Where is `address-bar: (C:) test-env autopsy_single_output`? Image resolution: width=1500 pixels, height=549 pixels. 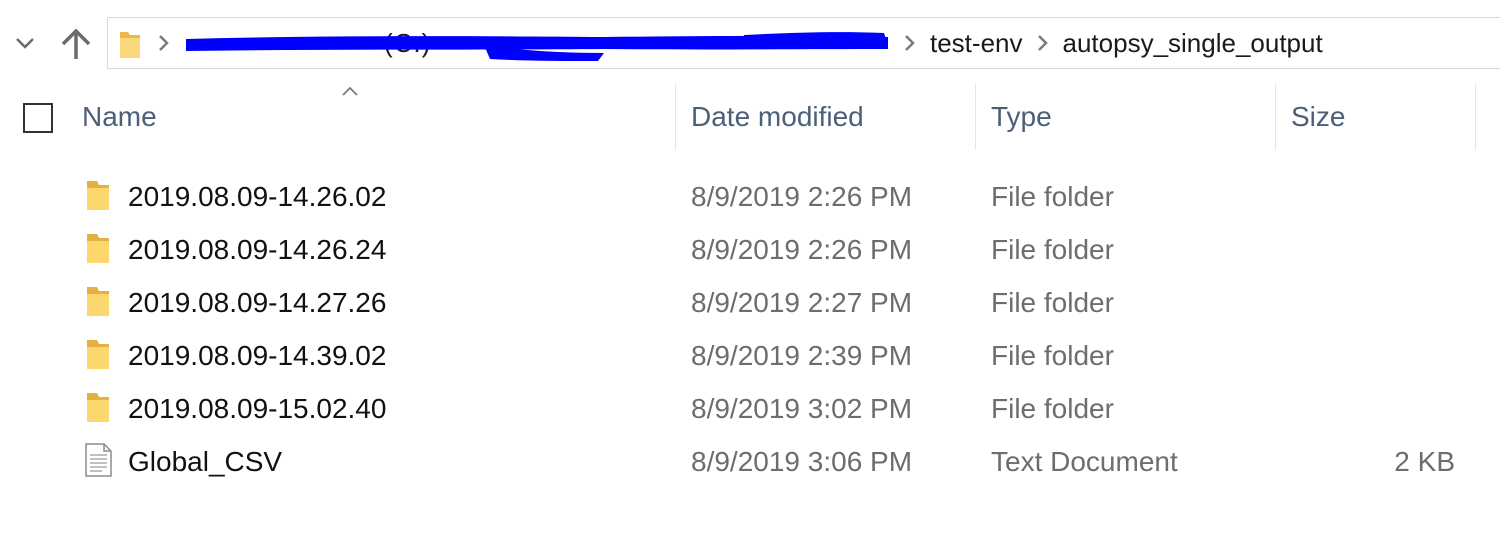
address-bar: (C:) test-env autopsy_single_output is located at coordinates (803, 43).